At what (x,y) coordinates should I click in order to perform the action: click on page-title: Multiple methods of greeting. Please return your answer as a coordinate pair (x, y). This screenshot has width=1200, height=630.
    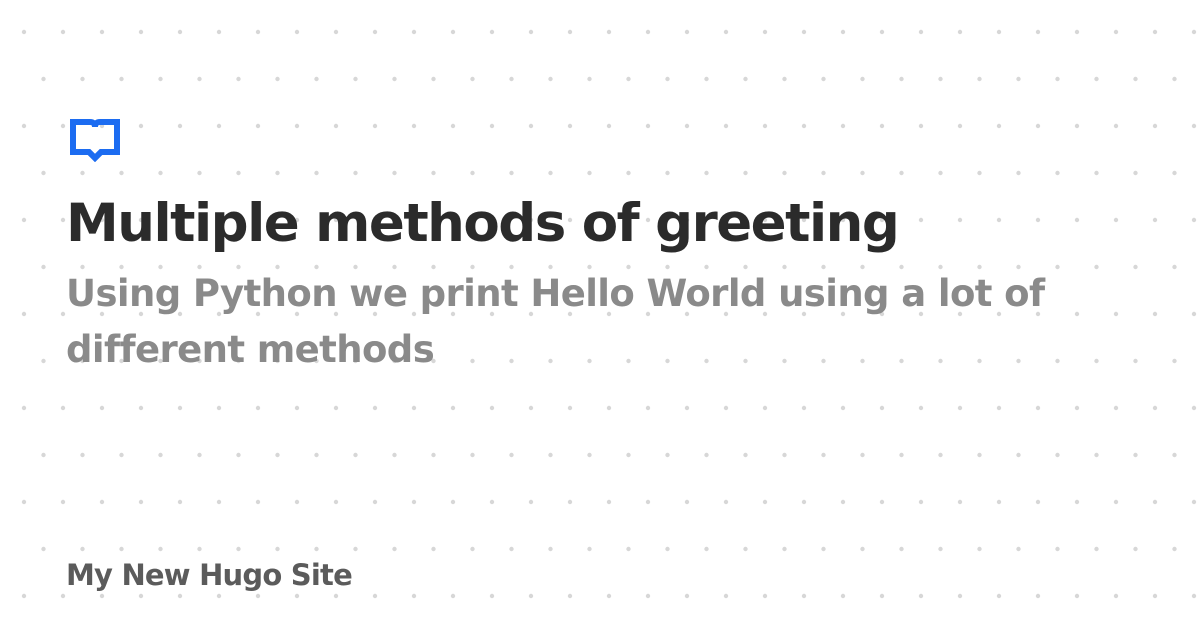
    Looking at the image, I should click on (483, 223).